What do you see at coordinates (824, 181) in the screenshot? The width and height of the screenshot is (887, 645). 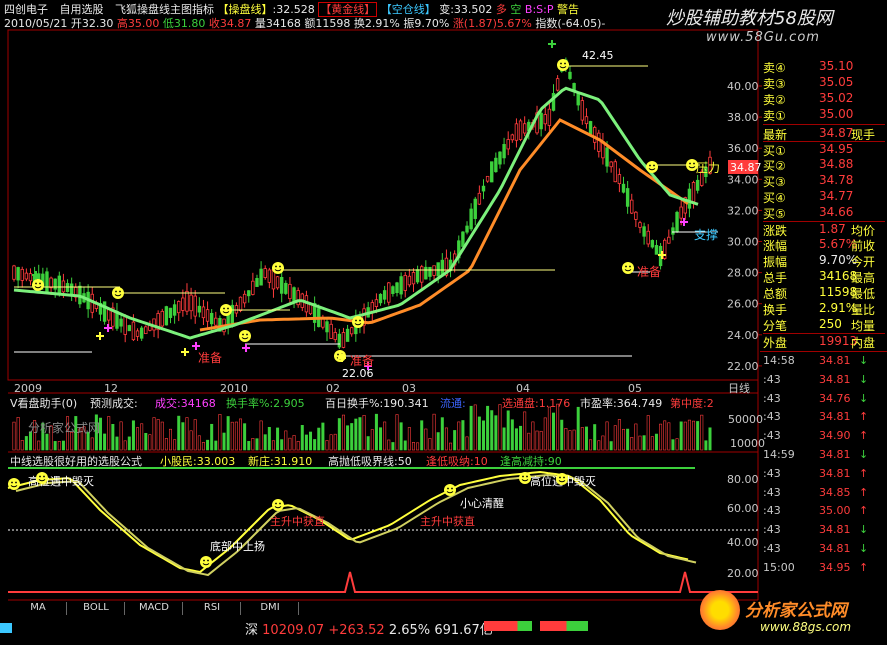 I see `buy-row-3: 买③ 34.78` at bounding box center [824, 181].